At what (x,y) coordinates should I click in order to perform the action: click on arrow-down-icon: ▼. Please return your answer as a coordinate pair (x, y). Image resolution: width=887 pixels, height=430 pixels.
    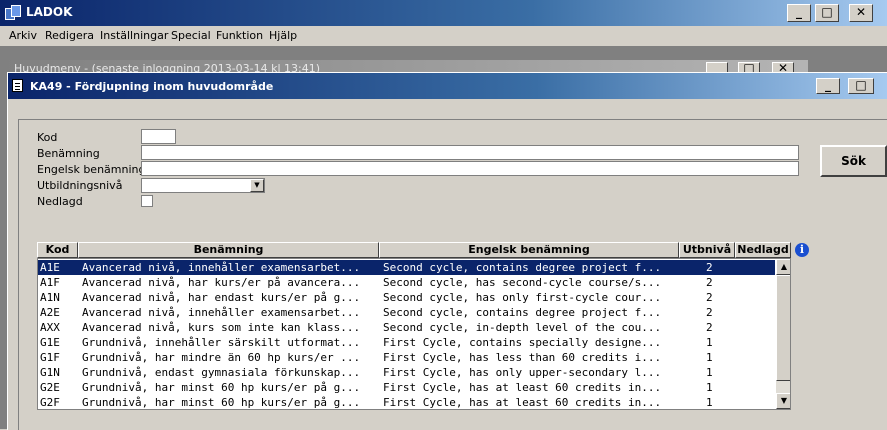
    Looking at the image, I should click on (784, 400).